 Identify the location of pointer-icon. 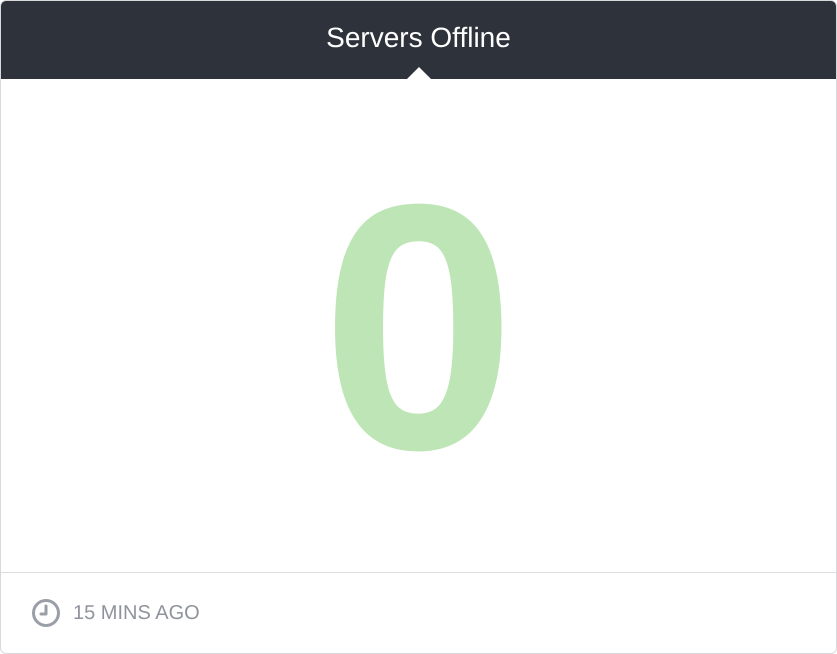
(419, 73).